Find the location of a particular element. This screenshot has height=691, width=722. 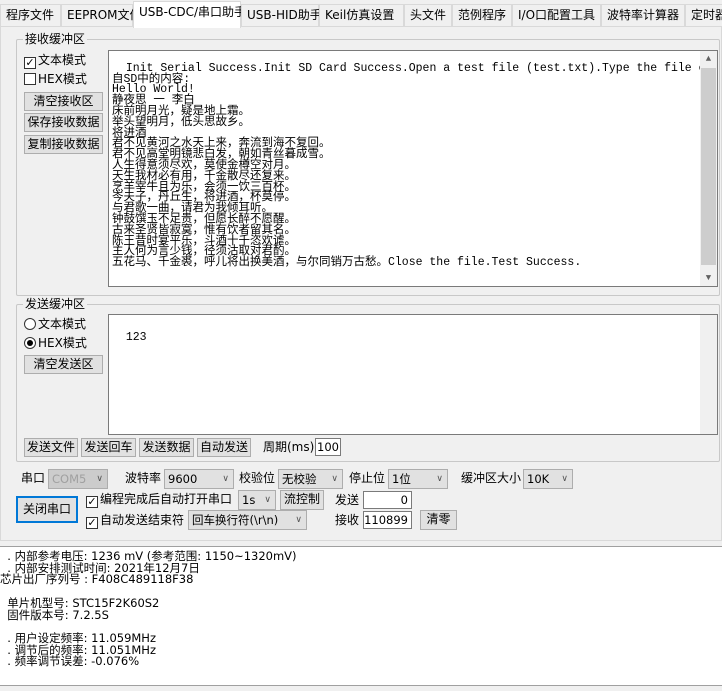

label: 编程完成后自动打开串口 is located at coordinates (166, 499).